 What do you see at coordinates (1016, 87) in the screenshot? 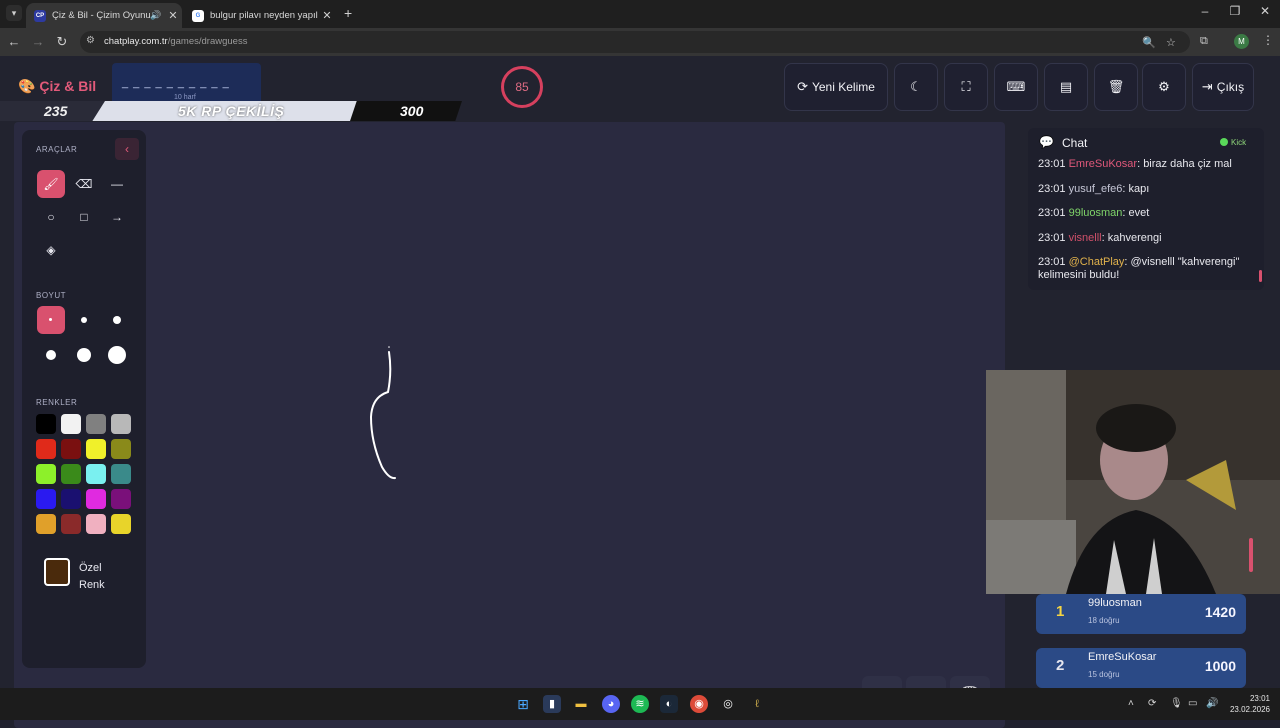
I see `keyboard-button: ⌨` at bounding box center [1016, 87].